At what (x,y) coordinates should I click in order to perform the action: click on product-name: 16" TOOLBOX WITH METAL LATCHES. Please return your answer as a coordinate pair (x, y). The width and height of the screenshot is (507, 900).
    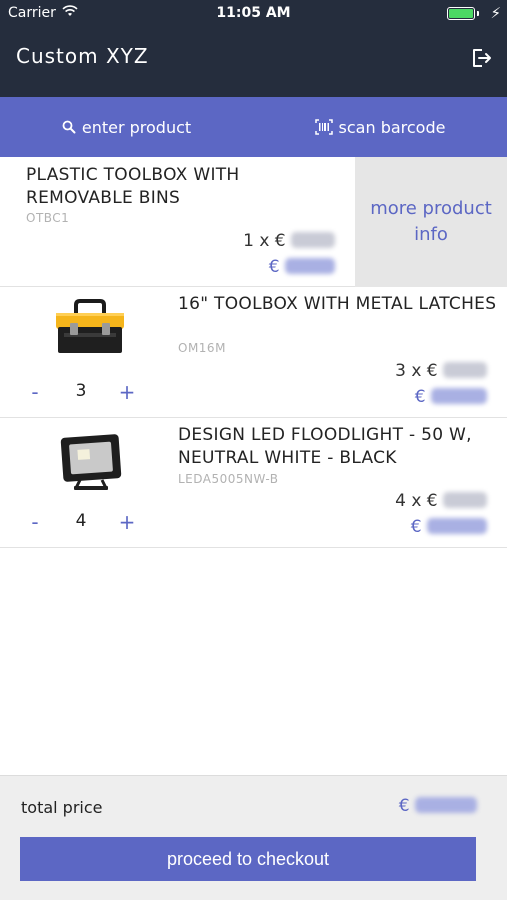
    Looking at the image, I should click on (337, 304).